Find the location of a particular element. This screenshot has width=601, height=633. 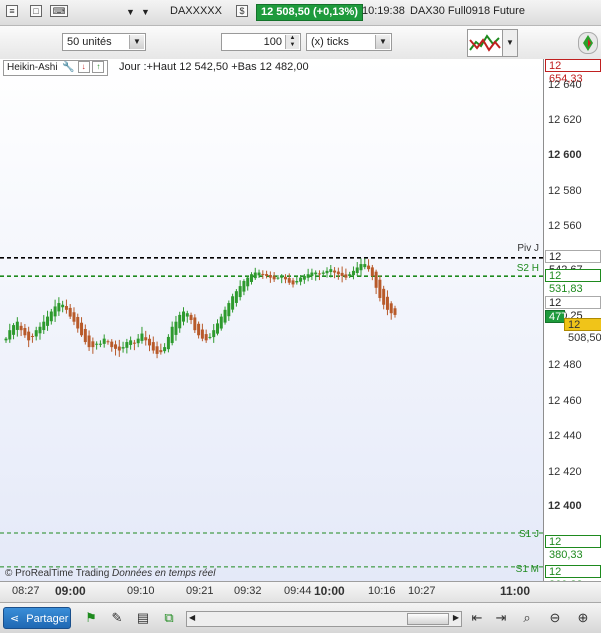

add-indicator-icon: ↑ is located at coordinates (98, 67).